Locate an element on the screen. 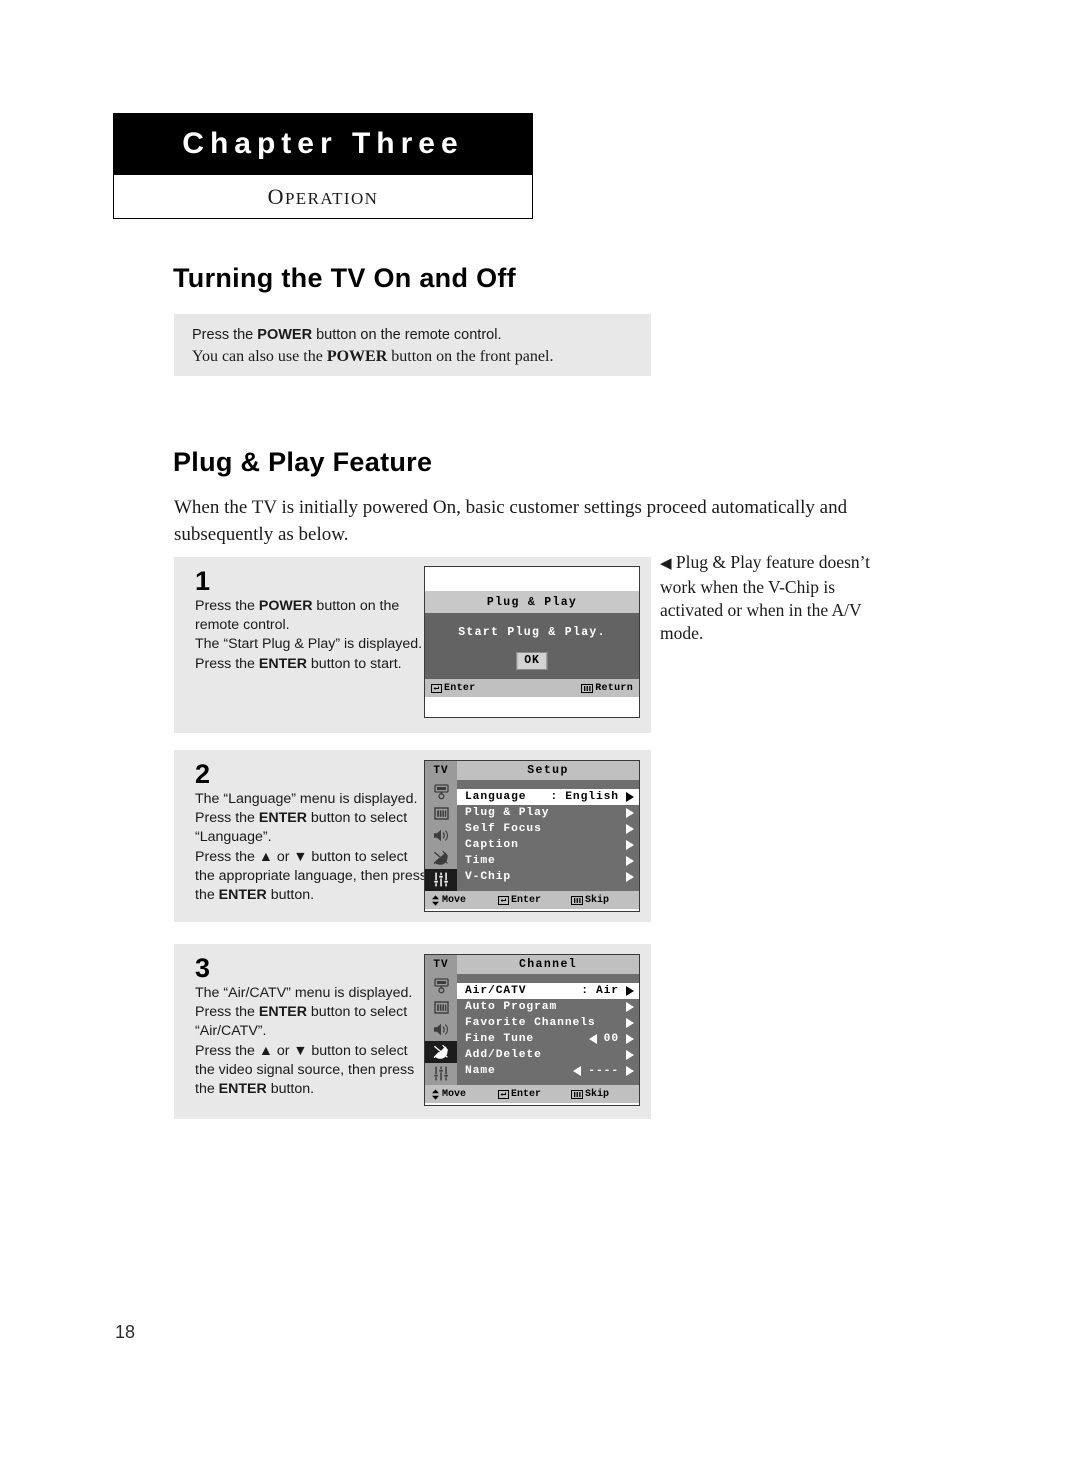  osd-menu-row: Time is located at coordinates (548, 861).